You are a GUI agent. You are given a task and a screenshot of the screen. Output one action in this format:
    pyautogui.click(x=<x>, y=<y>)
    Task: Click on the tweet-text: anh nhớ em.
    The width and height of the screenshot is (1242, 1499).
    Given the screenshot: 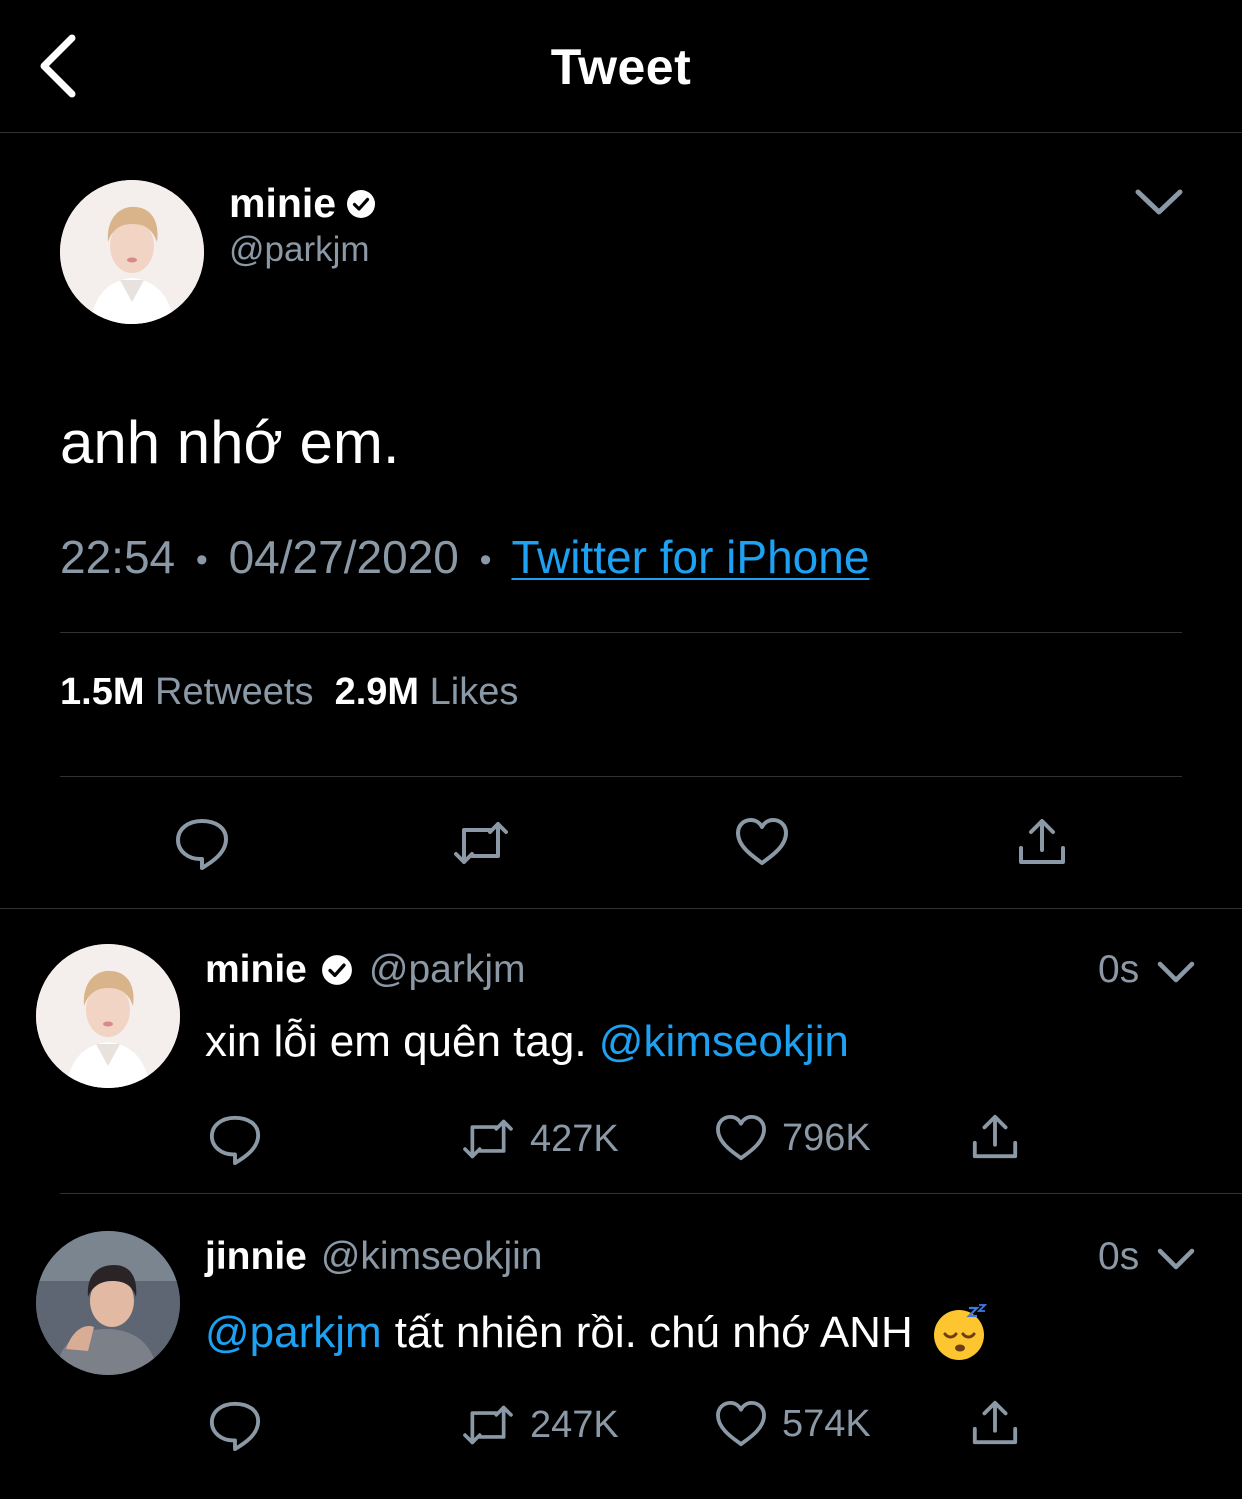 What is the action you would take?
    pyautogui.click(x=230, y=442)
    